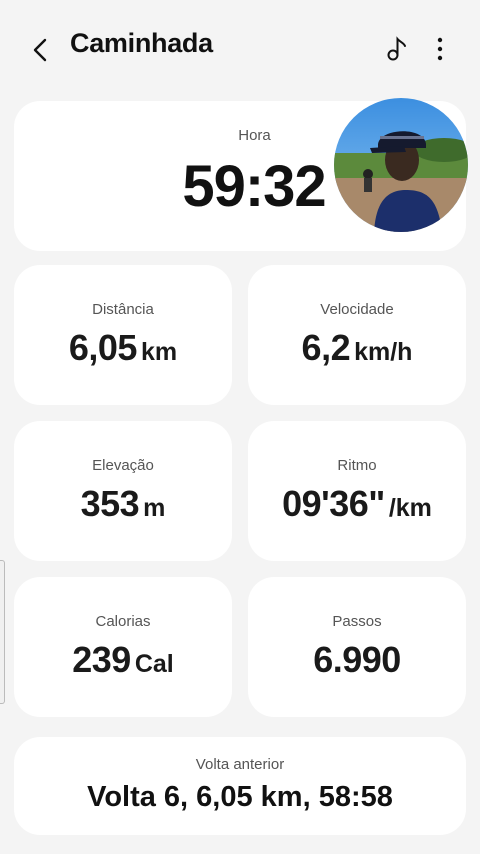  I want to click on timer-value: 59:32, so click(254, 186).